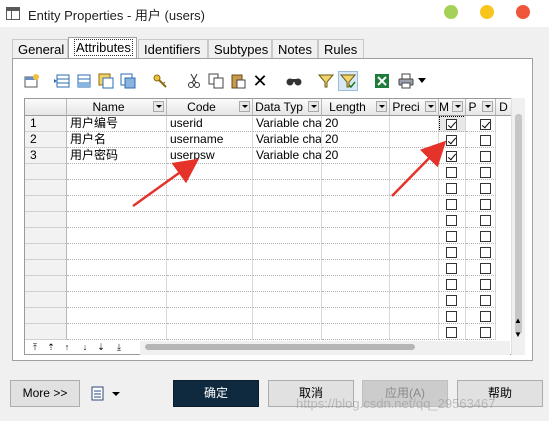  I want to click on column-header-primary: P, so click(481, 107).